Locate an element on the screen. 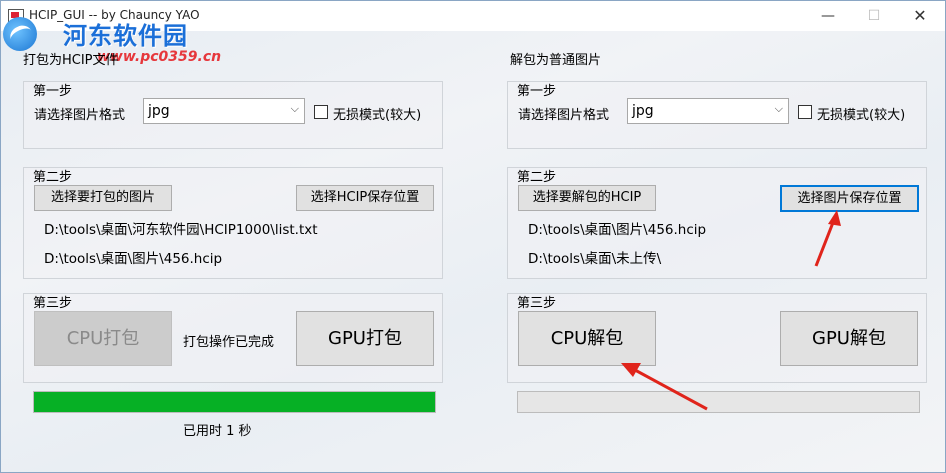  pack-lossless-label: 无损模式(较大) is located at coordinates (377, 115).